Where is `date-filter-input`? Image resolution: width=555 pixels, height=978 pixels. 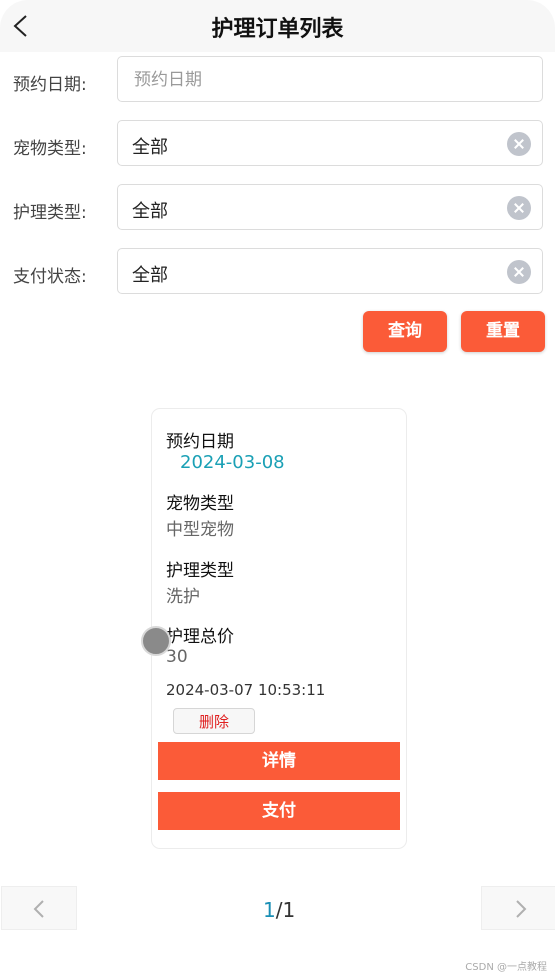 date-filter-input is located at coordinates (314, 80).